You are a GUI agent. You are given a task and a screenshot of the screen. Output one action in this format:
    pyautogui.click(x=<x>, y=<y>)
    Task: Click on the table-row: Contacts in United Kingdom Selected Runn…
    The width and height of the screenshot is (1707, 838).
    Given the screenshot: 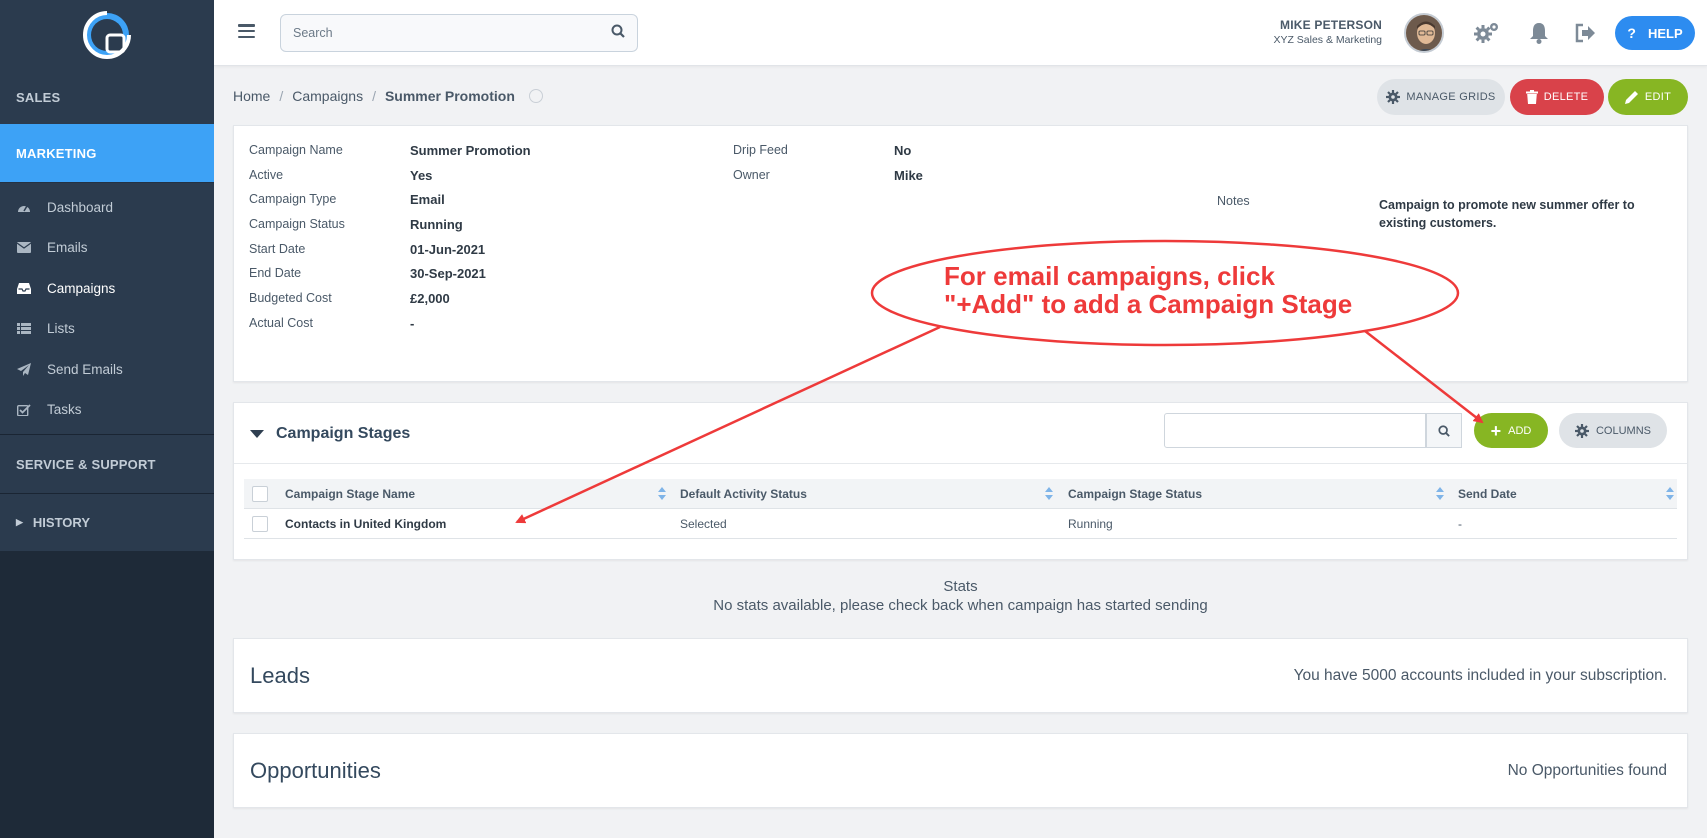 What is the action you would take?
    pyautogui.click(x=960, y=524)
    